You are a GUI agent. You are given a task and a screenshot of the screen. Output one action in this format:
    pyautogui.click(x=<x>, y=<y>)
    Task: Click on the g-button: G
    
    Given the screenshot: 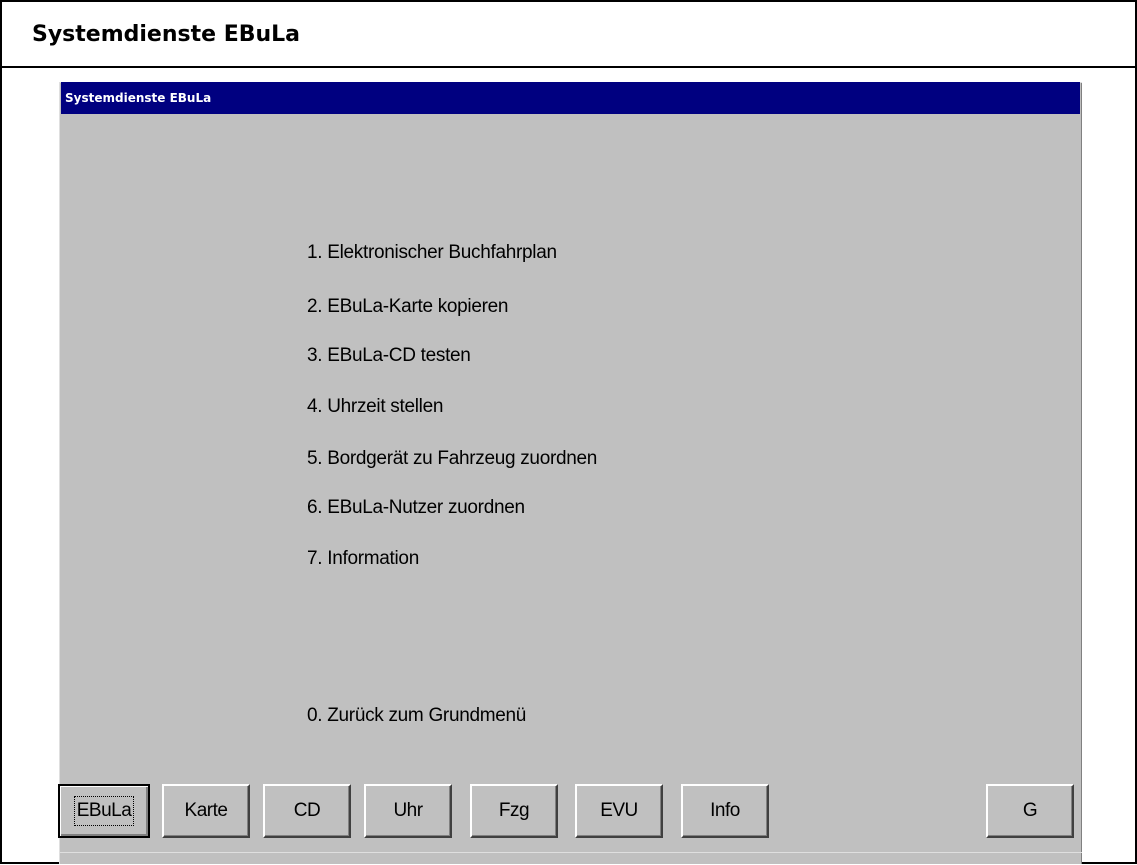 What is the action you would take?
    pyautogui.click(x=1030, y=811)
    